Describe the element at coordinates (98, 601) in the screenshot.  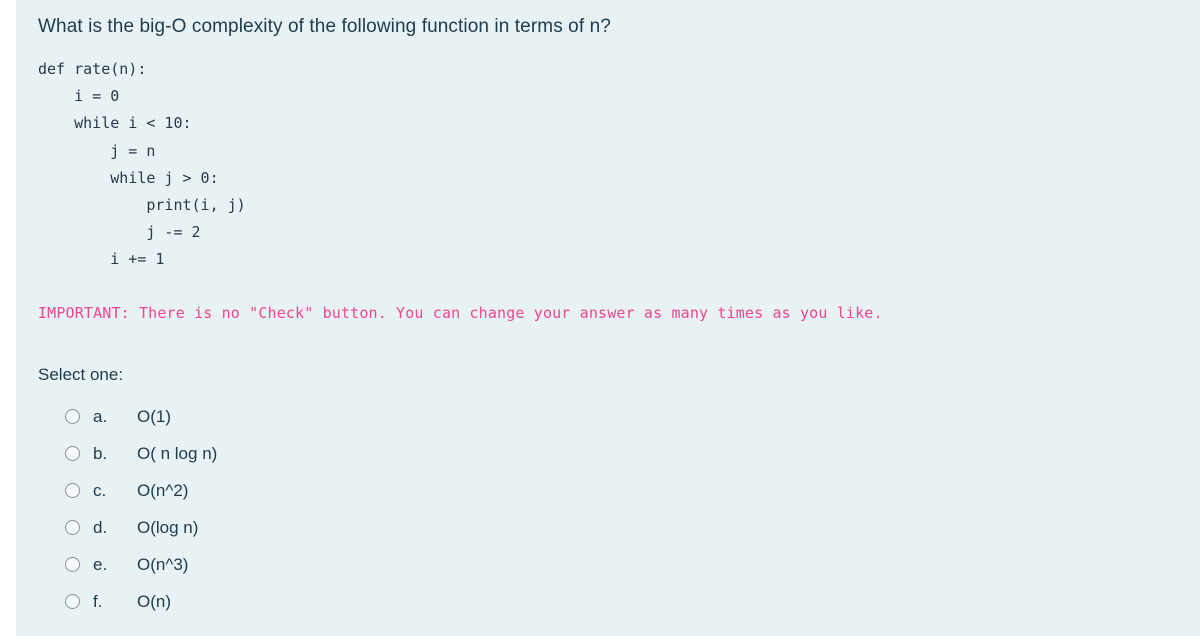
I see `option-letter-f: f.` at that location.